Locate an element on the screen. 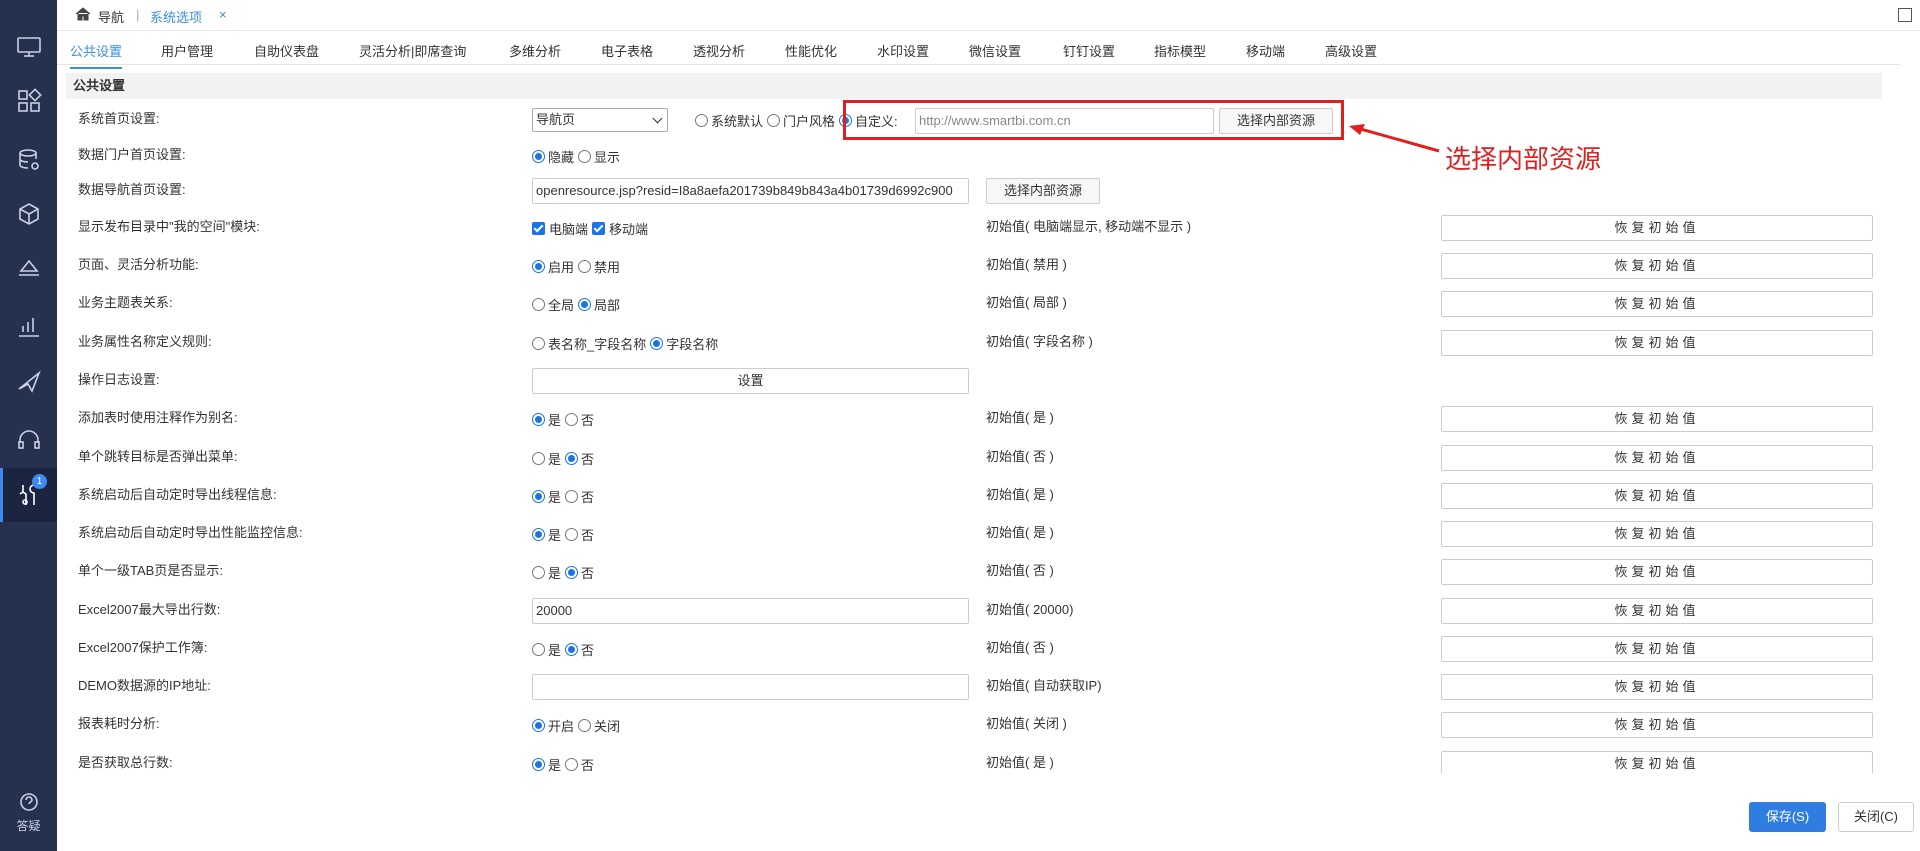  tab-mobile: 移动端 is located at coordinates (1265, 50).